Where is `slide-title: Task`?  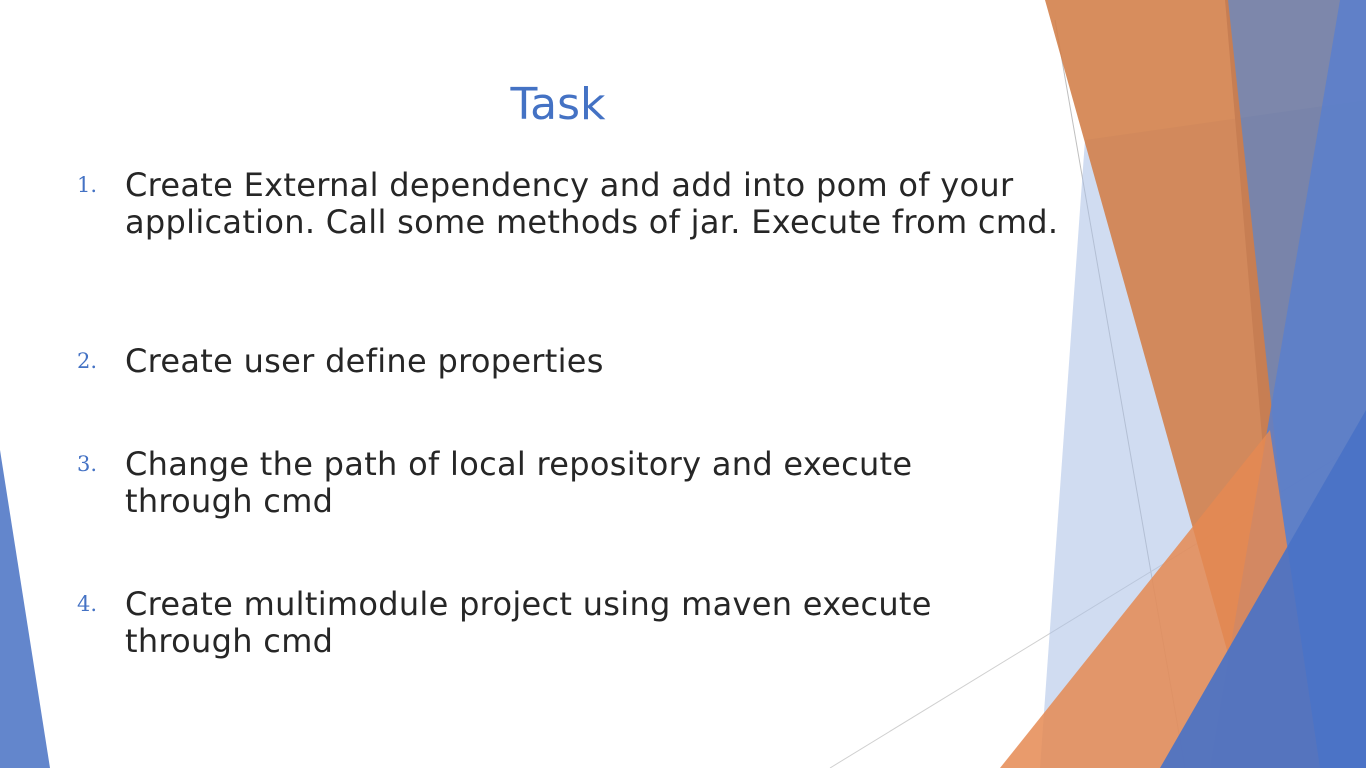 slide-title: Task is located at coordinates (558, 104).